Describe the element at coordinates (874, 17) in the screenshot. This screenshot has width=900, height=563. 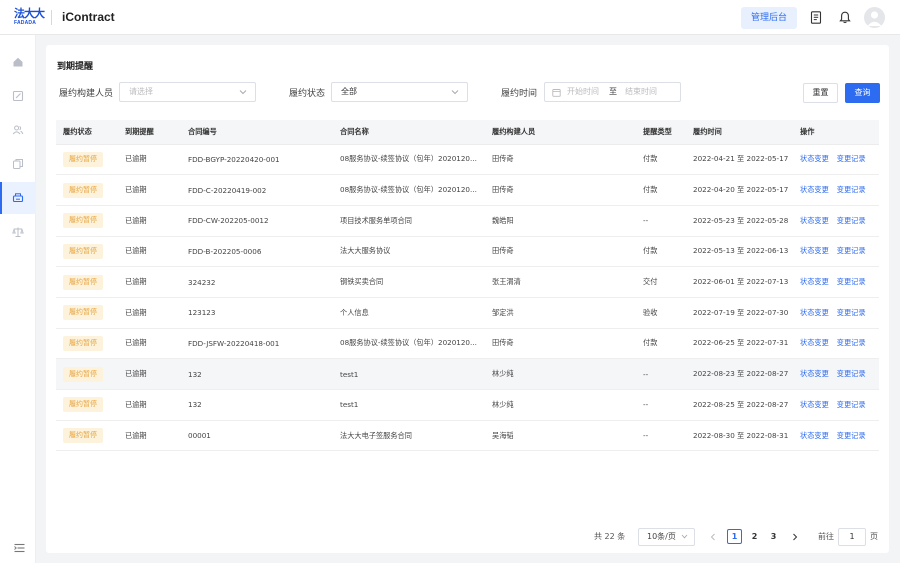
I see `user-avatar-icon` at that location.